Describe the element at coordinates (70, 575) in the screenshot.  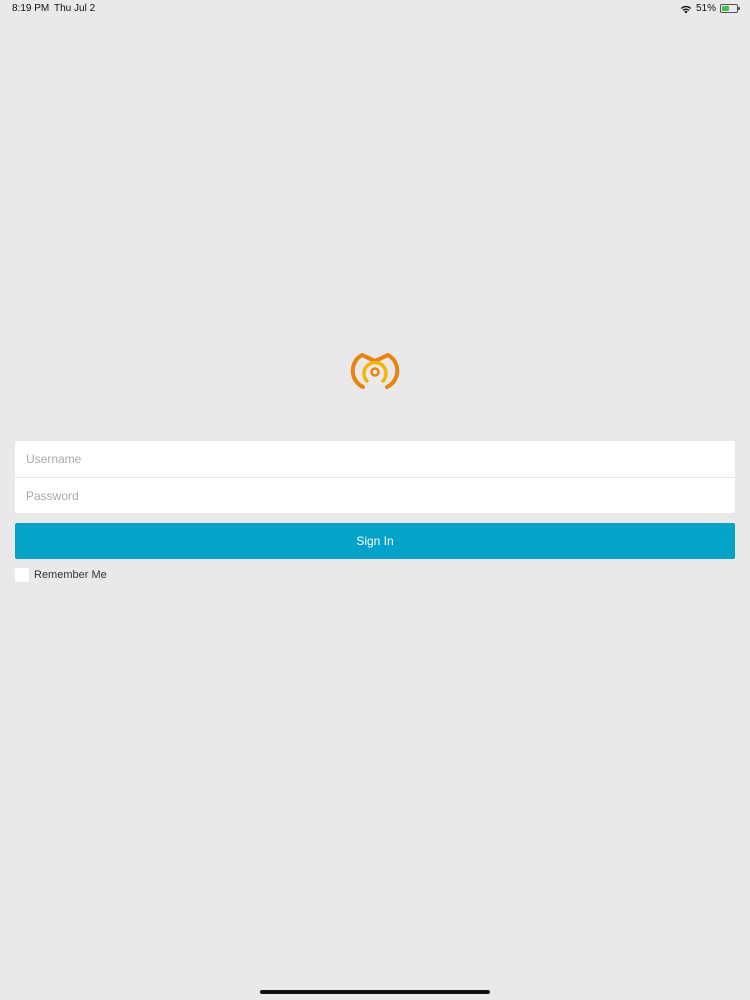
I see `remember-me-label: Remember Me` at that location.